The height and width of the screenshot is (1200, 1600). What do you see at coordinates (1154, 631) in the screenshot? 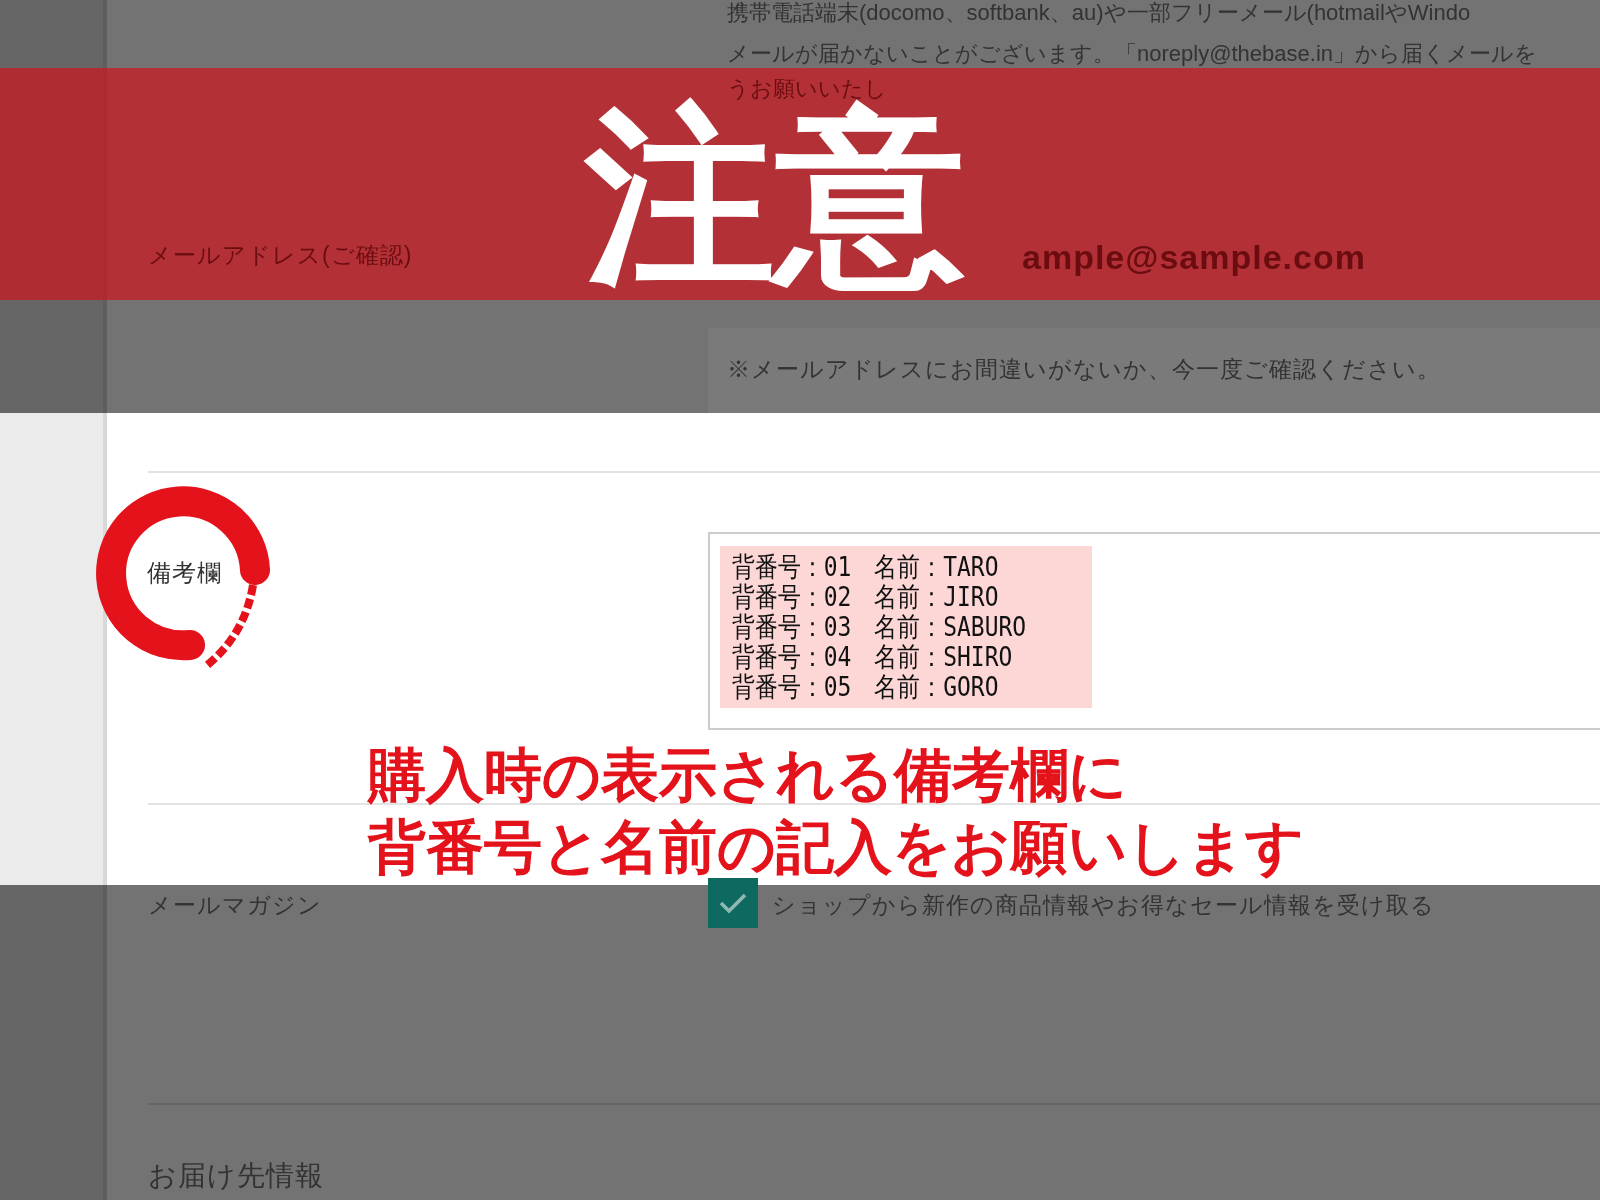
I see `remarks-field: 背番号：01 名前：TARO 背番号：02 名前：JIRO 背番号：03 名前：SABURO 背番号：04 名前：SHIRO 背番号：05 名前：GORO` at bounding box center [1154, 631].